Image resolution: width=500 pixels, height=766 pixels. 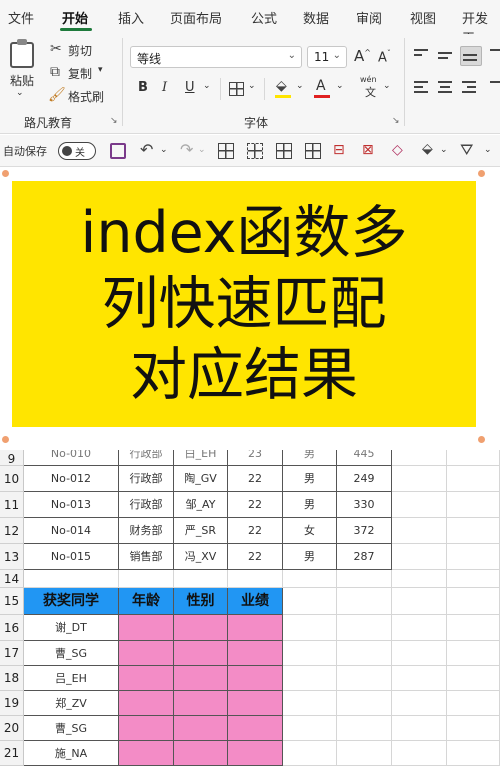 I want to click on undo-icon: ↶, so click(x=146, y=150).